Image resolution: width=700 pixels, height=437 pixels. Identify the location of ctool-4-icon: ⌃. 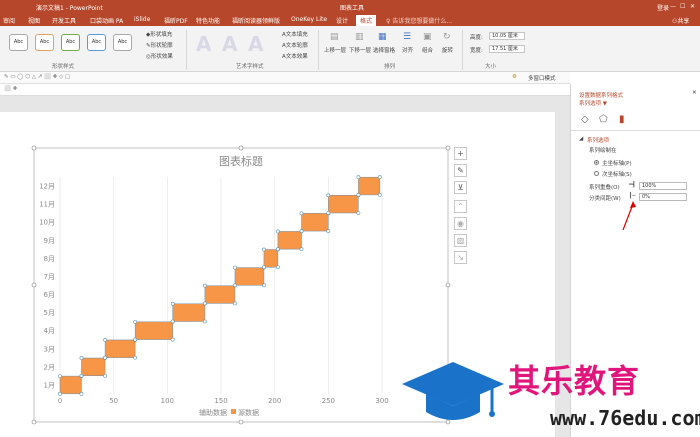
(460, 206).